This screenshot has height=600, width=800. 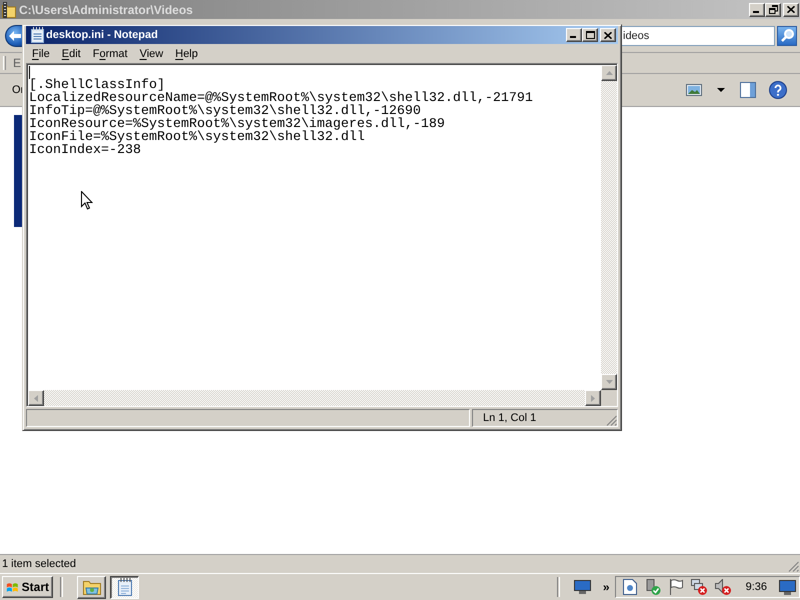 I want to click on menu-item: File, so click(x=41, y=53).